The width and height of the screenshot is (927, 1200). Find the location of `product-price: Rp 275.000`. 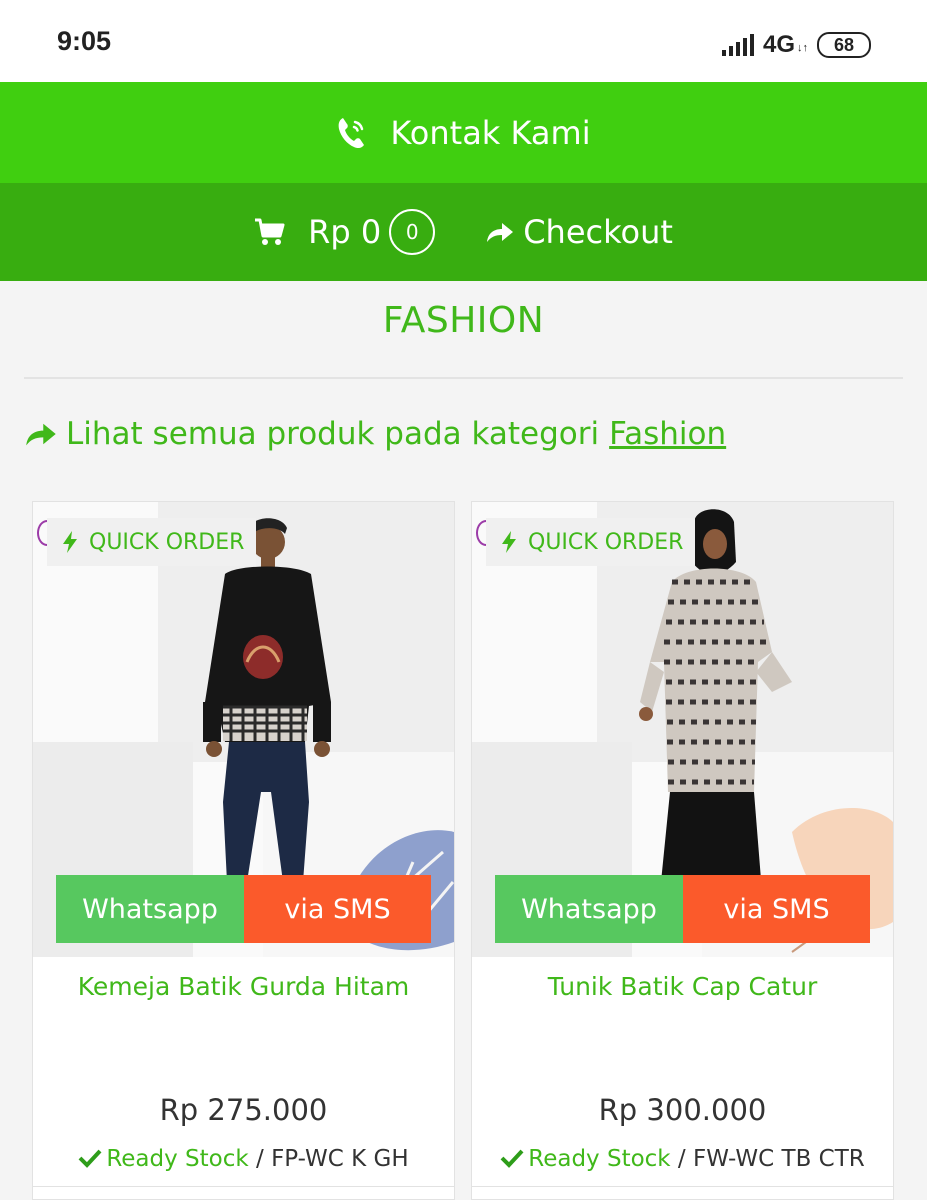

product-price: Rp 275.000 is located at coordinates (243, 1110).